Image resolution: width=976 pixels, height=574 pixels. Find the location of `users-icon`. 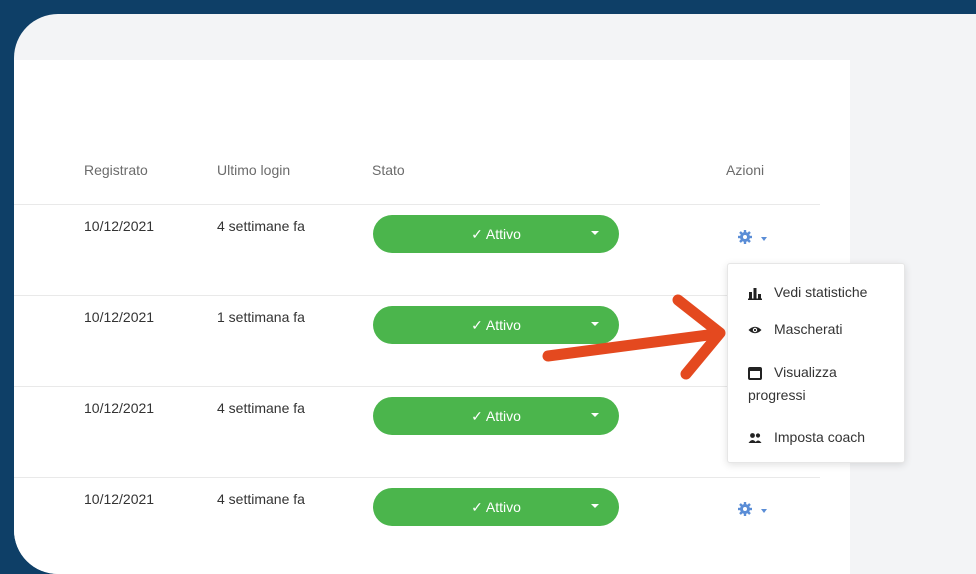

users-icon is located at coordinates (755, 438).